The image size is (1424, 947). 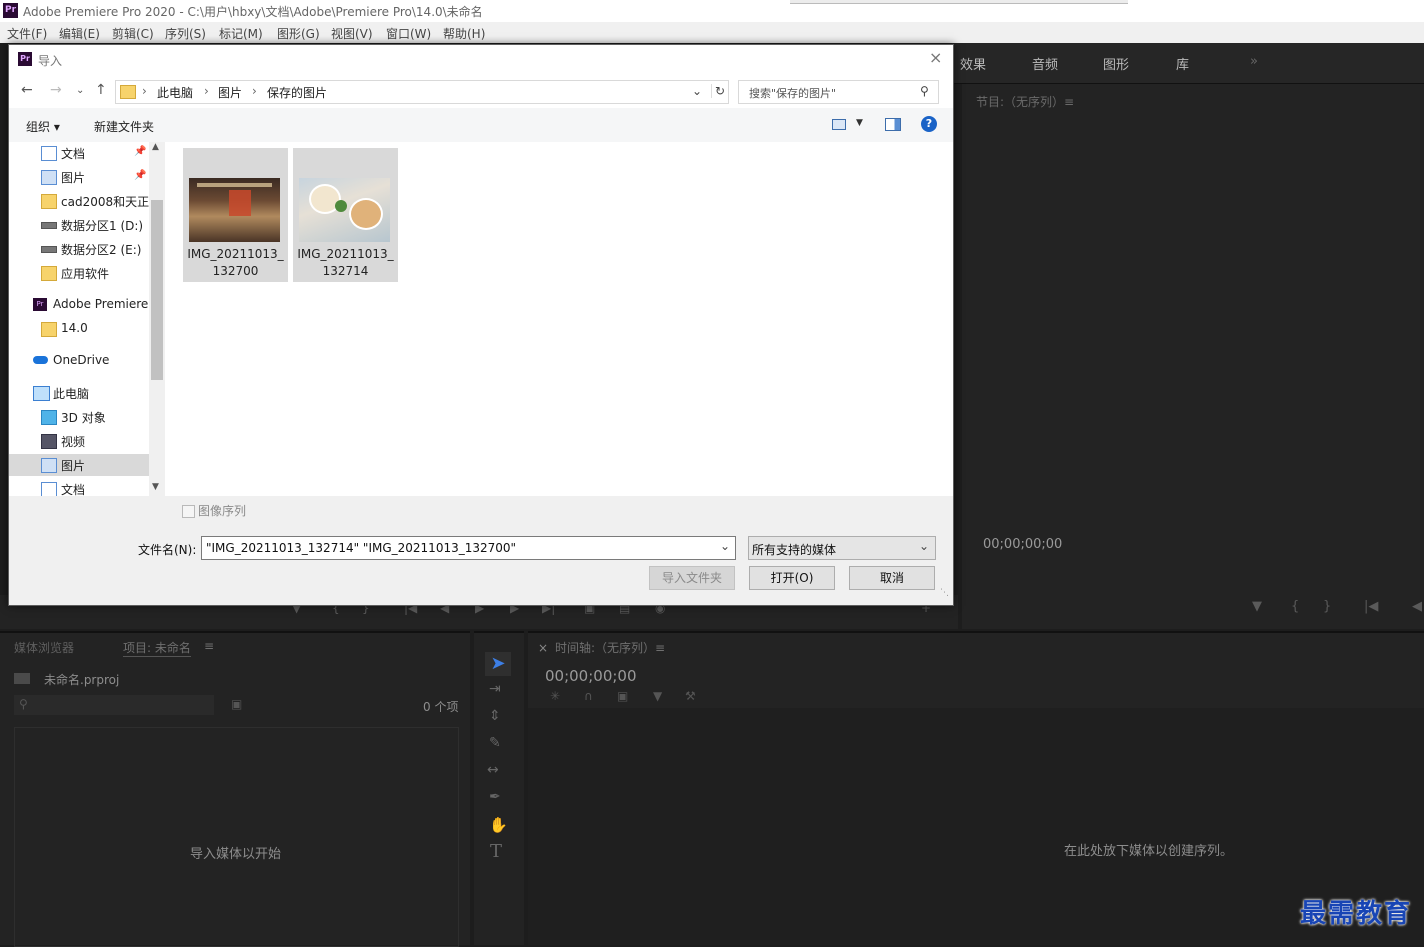 I want to click on close-icon: ×, so click(x=935, y=57).